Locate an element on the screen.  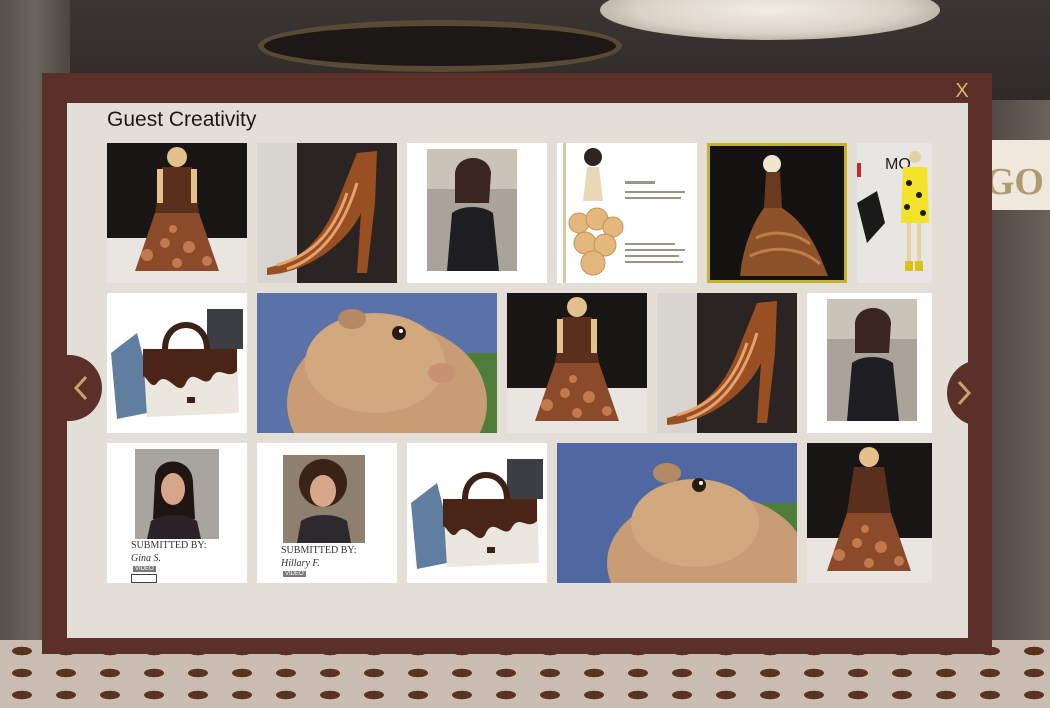
gallery-item-moschino-runway: MO is located at coordinates (894, 213).